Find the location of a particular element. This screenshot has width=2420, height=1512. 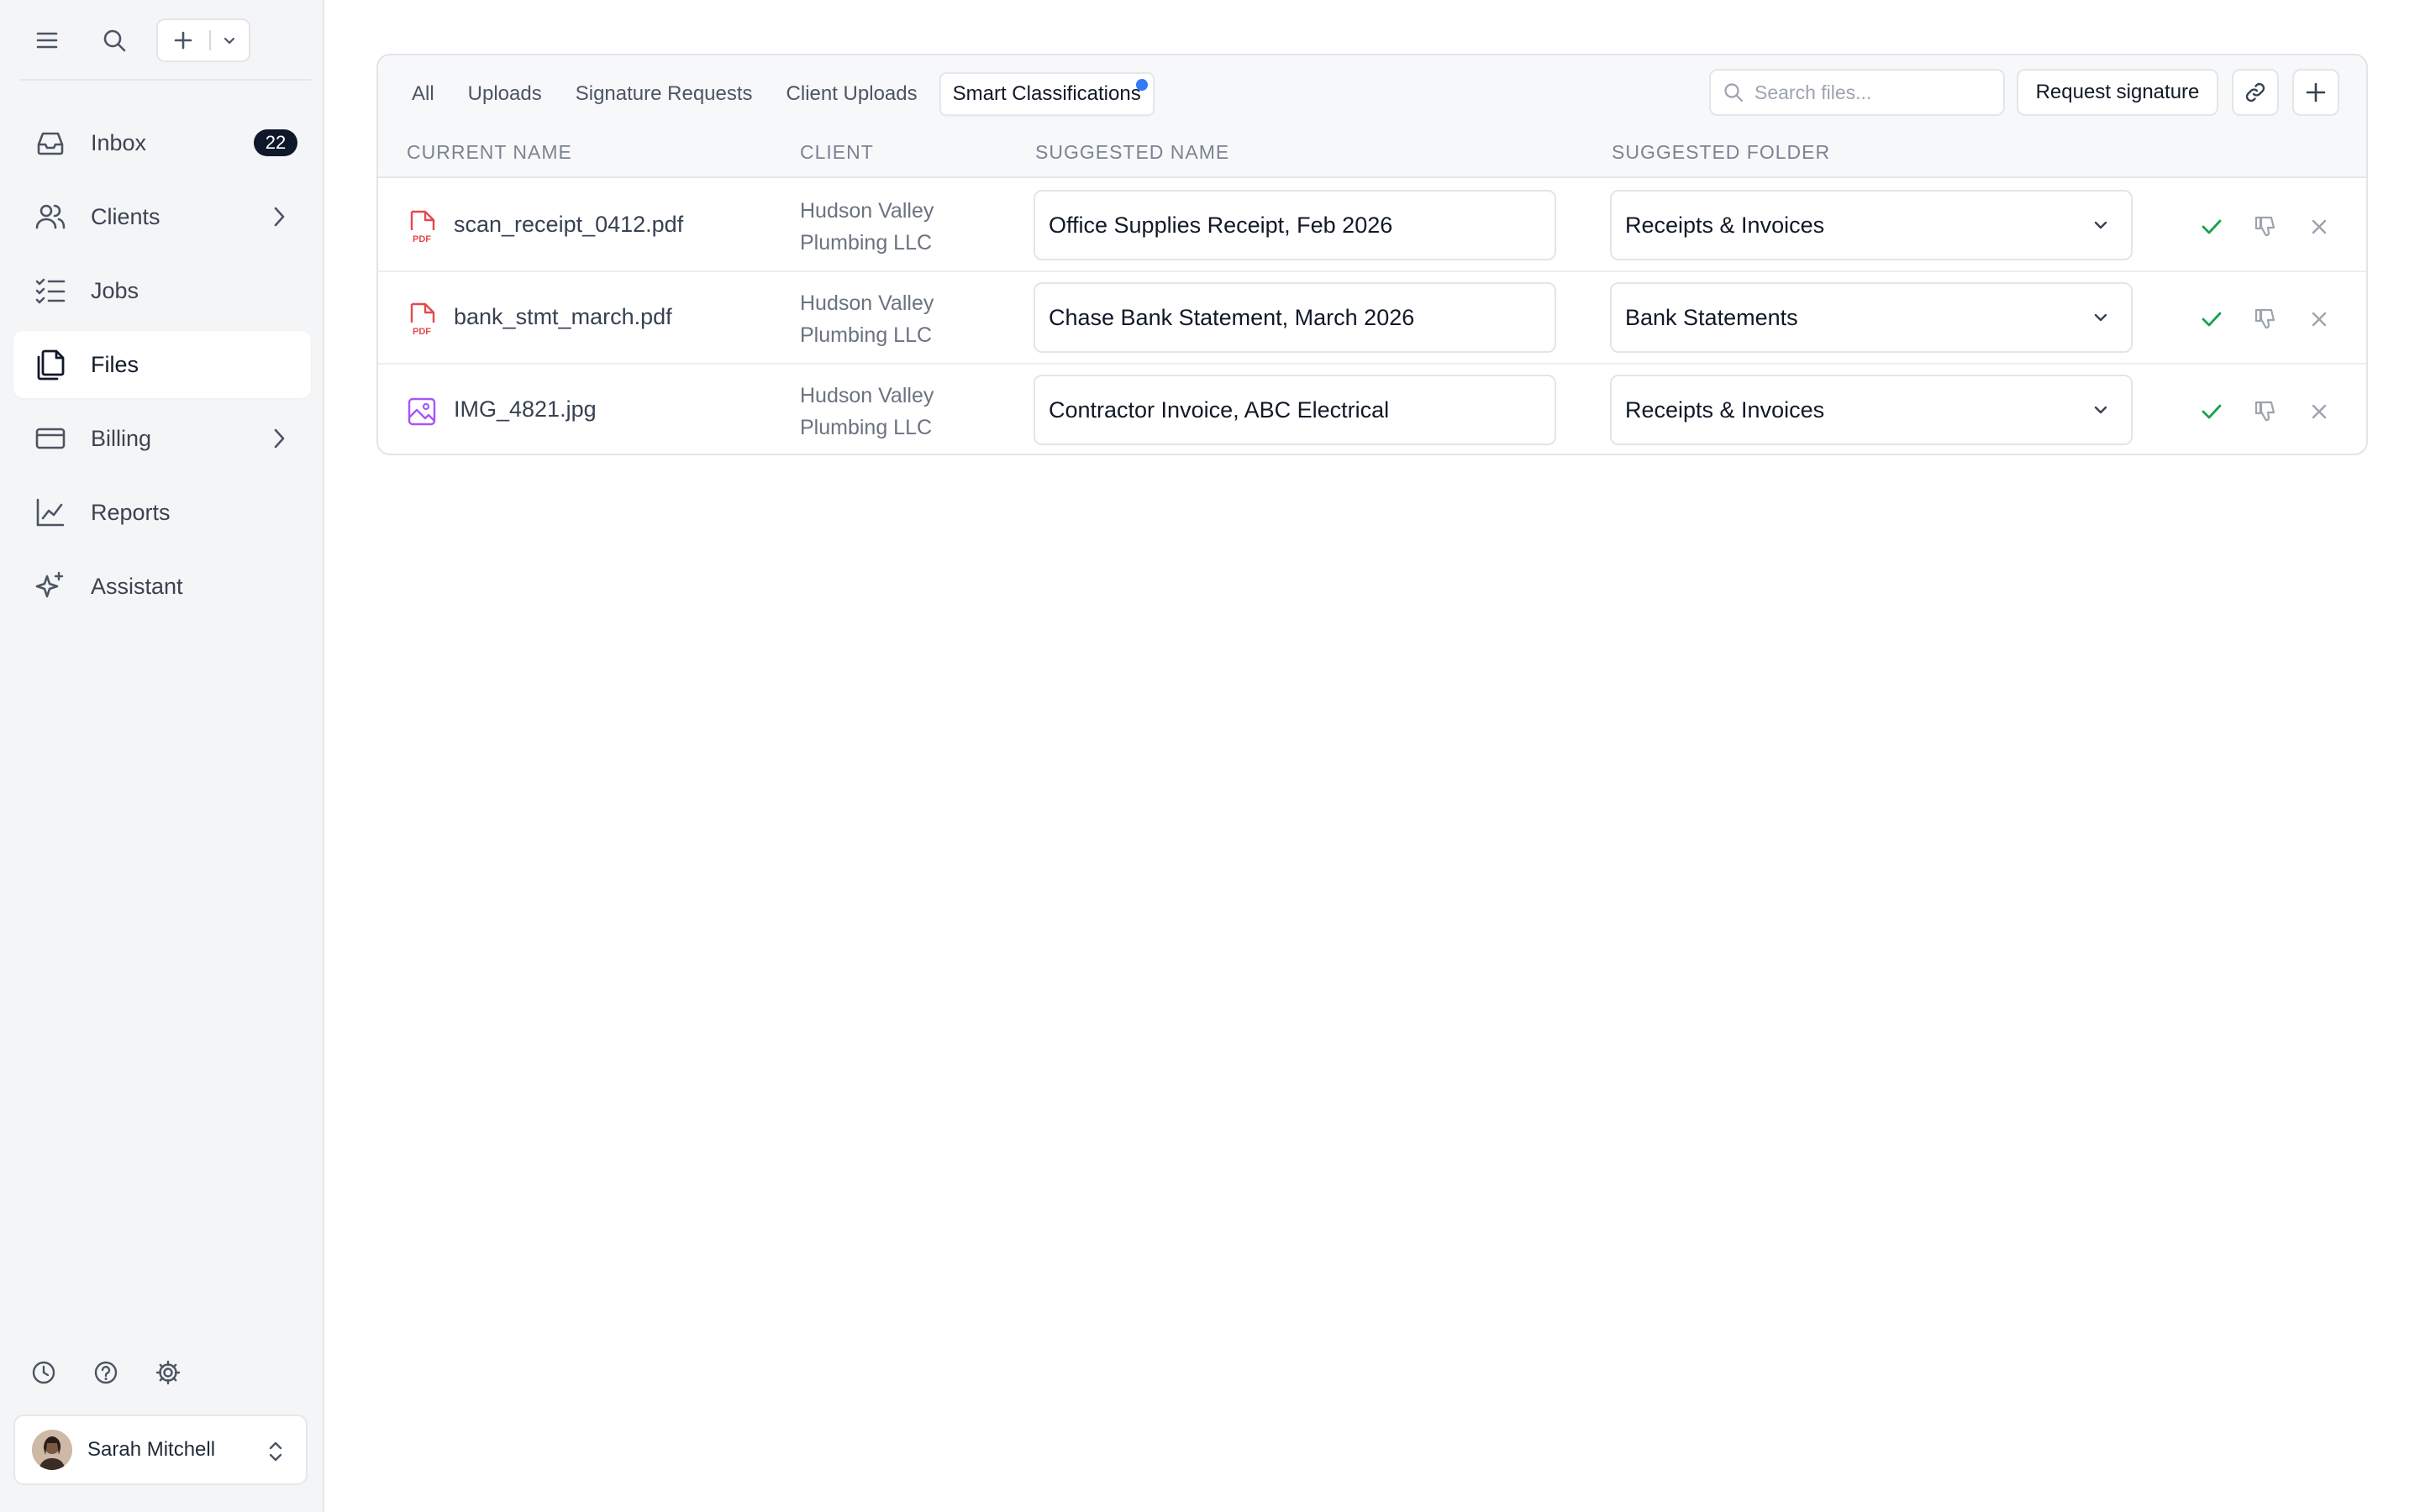

tab-label: Client Uploads is located at coordinates (852, 93).